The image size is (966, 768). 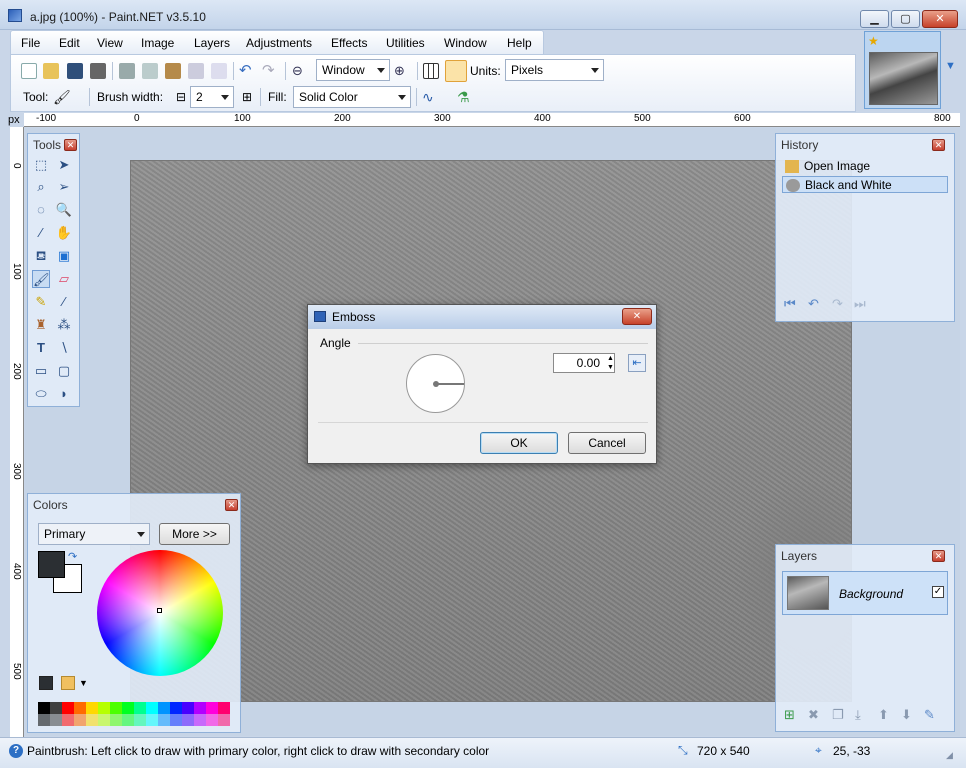 What do you see at coordinates (883, 715) in the screenshot?
I see `move-layer-up-icon: ⬆` at bounding box center [883, 715].